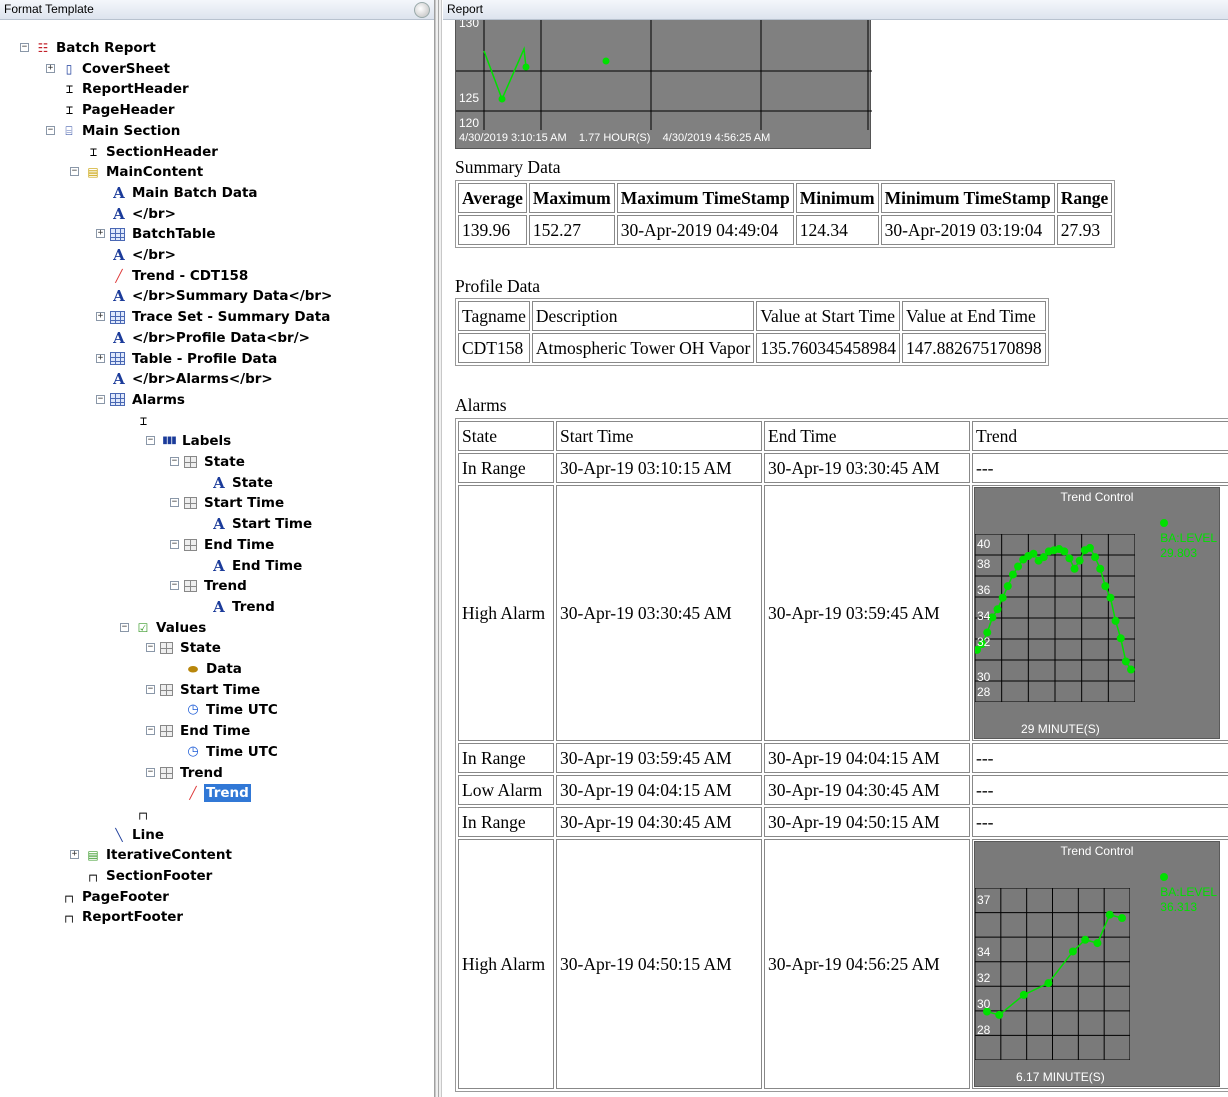 This screenshot has width=1228, height=1097. I want to click on column-header: Start Time, so click(659, 436).